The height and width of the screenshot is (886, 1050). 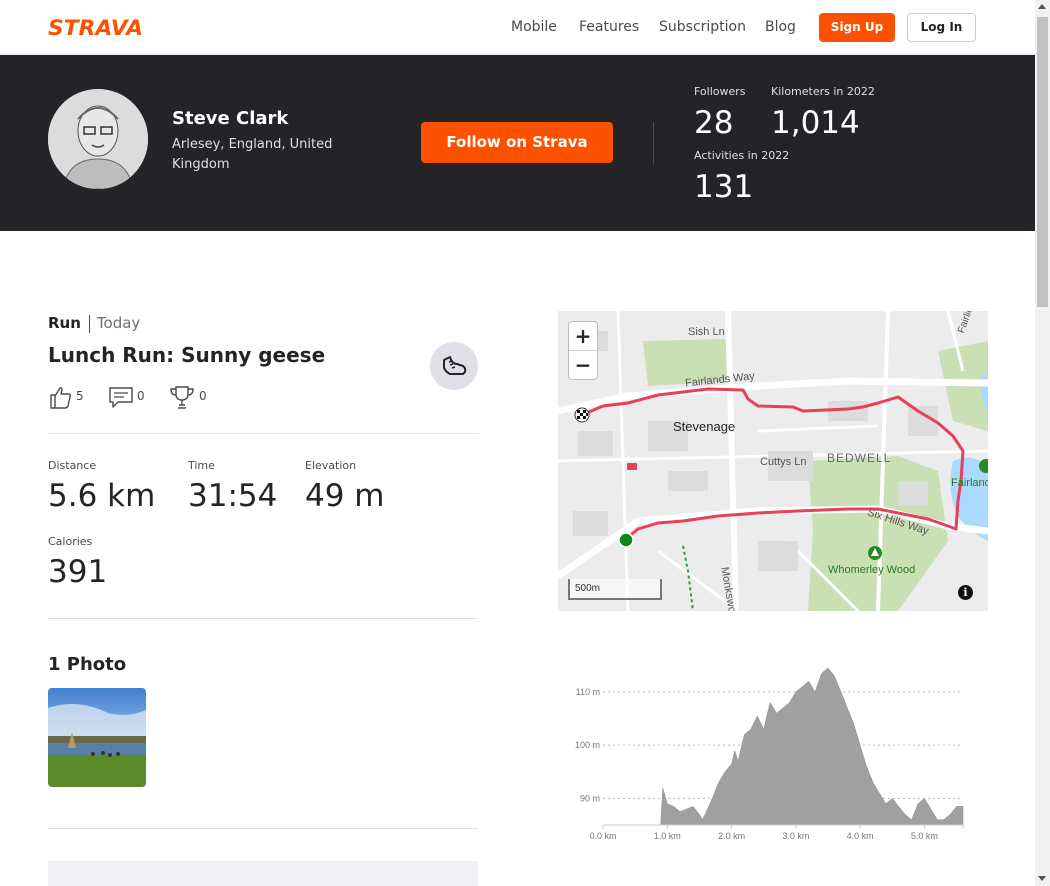 What do you see at coordinates (331, 465) in the screenshot?
I see `elevation-label: Elevation` at bounding box center [331, 465].